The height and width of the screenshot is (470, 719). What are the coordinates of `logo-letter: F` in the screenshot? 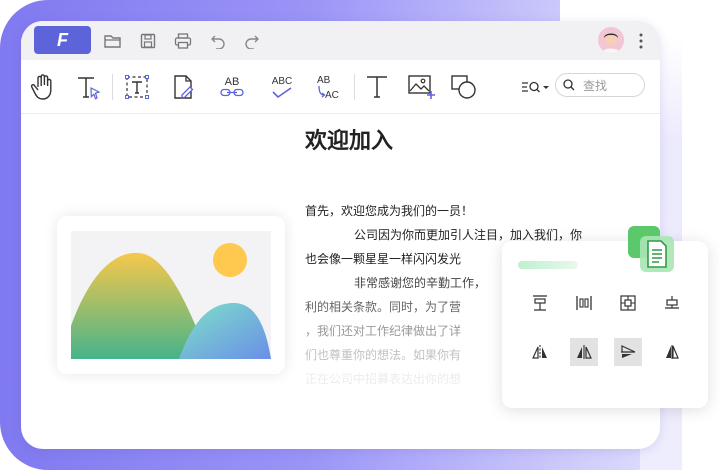 It's located at (62, 39).